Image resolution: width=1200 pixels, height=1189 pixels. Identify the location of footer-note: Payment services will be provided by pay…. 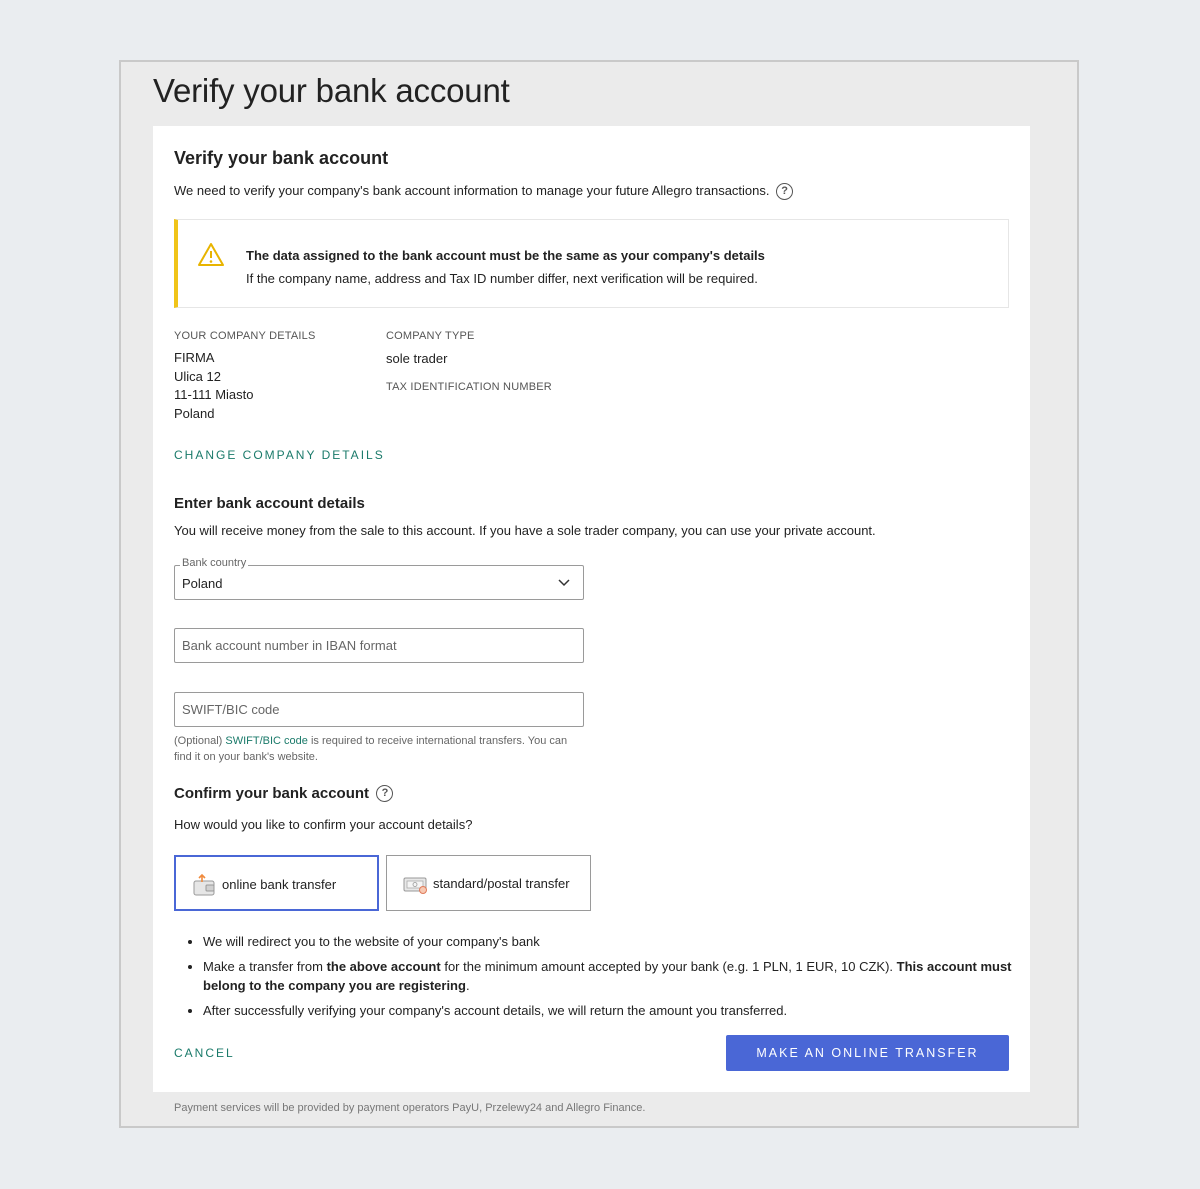
(410, 1108).